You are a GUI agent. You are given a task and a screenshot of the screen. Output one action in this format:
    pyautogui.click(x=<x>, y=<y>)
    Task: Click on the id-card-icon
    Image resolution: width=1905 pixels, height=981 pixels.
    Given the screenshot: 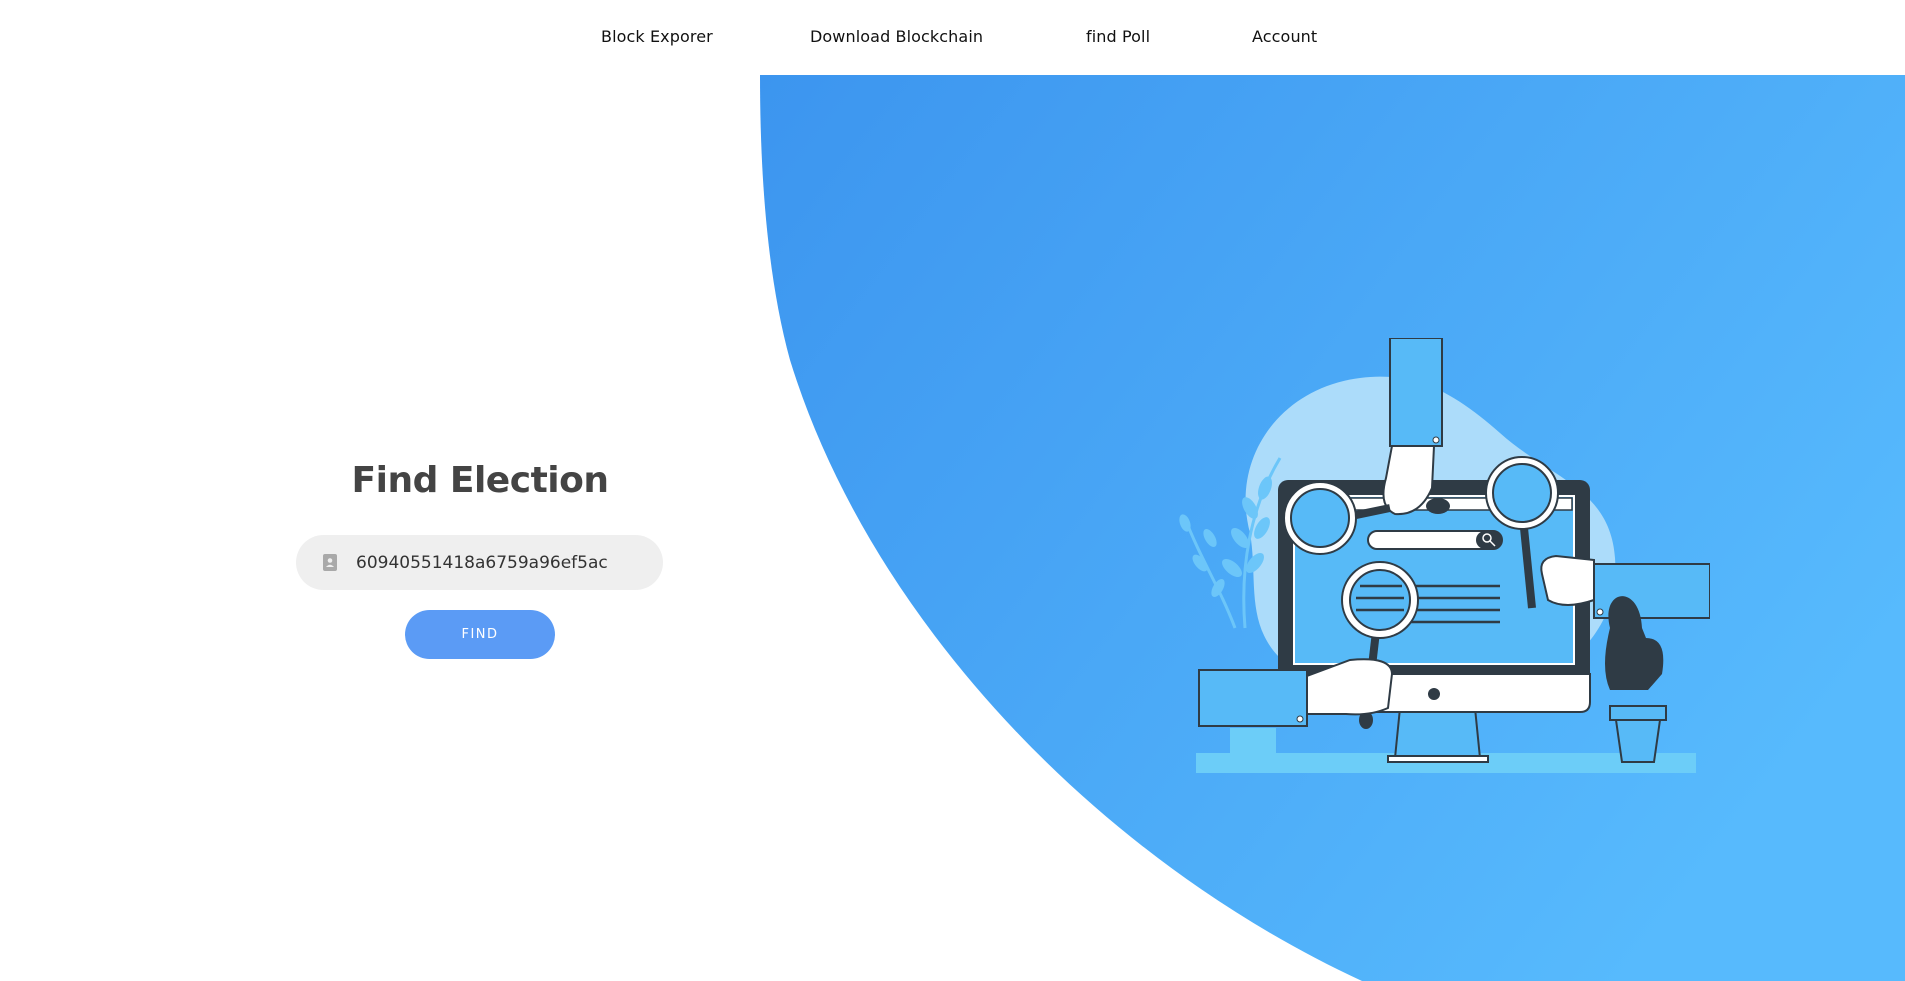 What is the action you would take?
    pyautogui.click(x=330, y=562)
    